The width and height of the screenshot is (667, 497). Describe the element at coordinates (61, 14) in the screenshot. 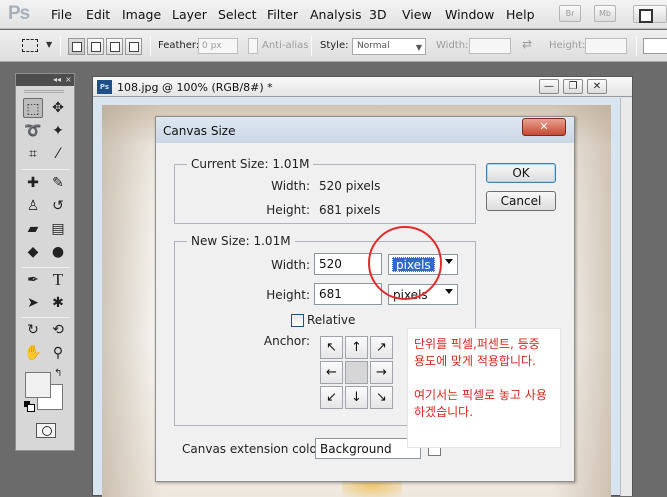

I see `menu-file: File` at that location.